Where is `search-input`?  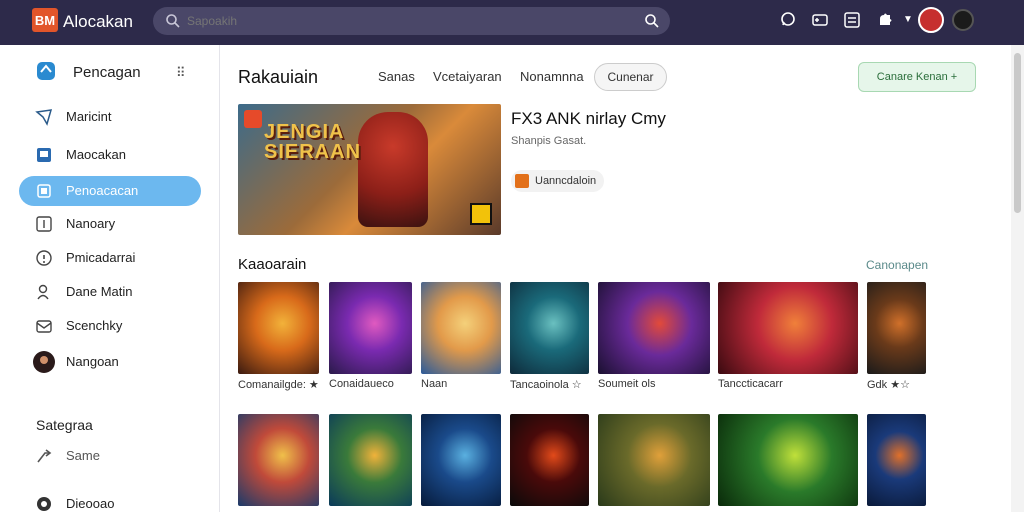
search-input is located at coordinates (407, 21).